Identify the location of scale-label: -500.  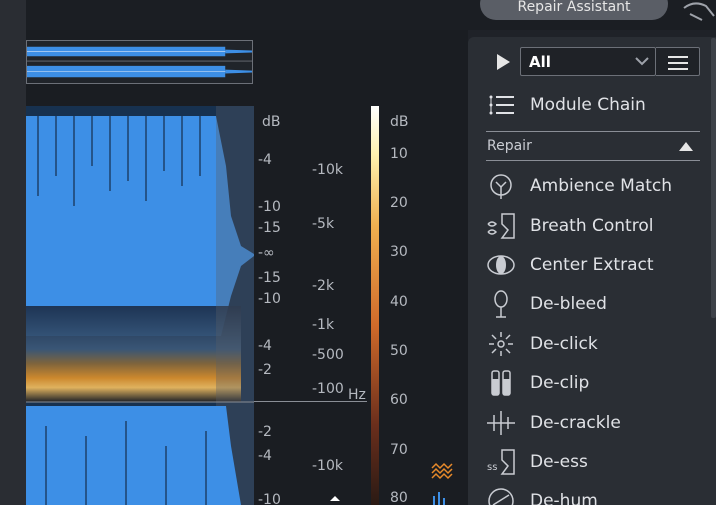
(328, 355).